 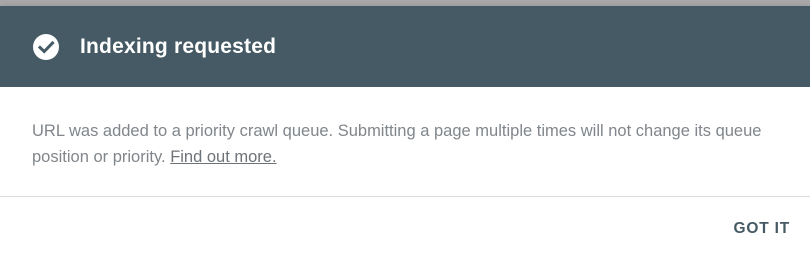 What do you see at coordinates (223, 157) in the screenshot?
I see `find-out-more-link: Find out more.` at bounding box center [223, 157].